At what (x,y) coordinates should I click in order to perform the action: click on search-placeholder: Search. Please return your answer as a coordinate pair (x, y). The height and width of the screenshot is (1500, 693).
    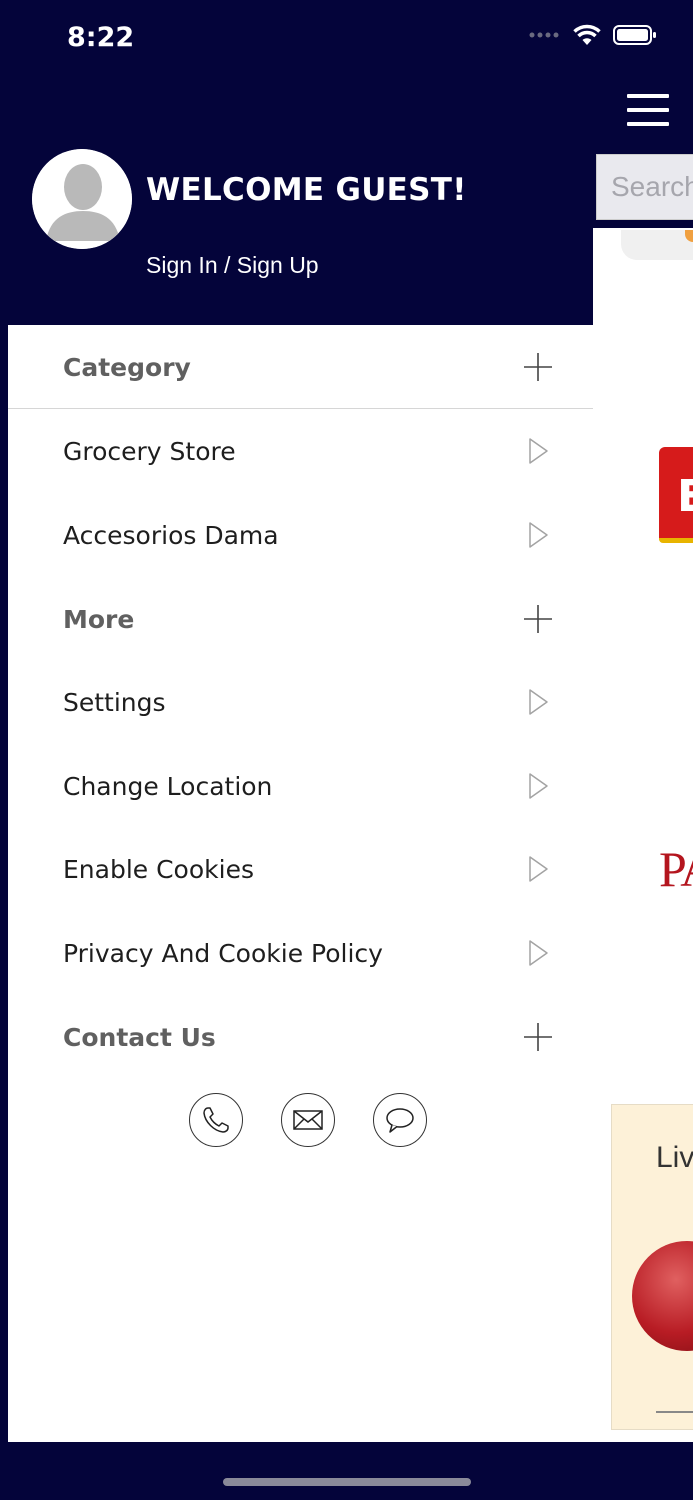
    Looking at the image, I should click on (652, 186).